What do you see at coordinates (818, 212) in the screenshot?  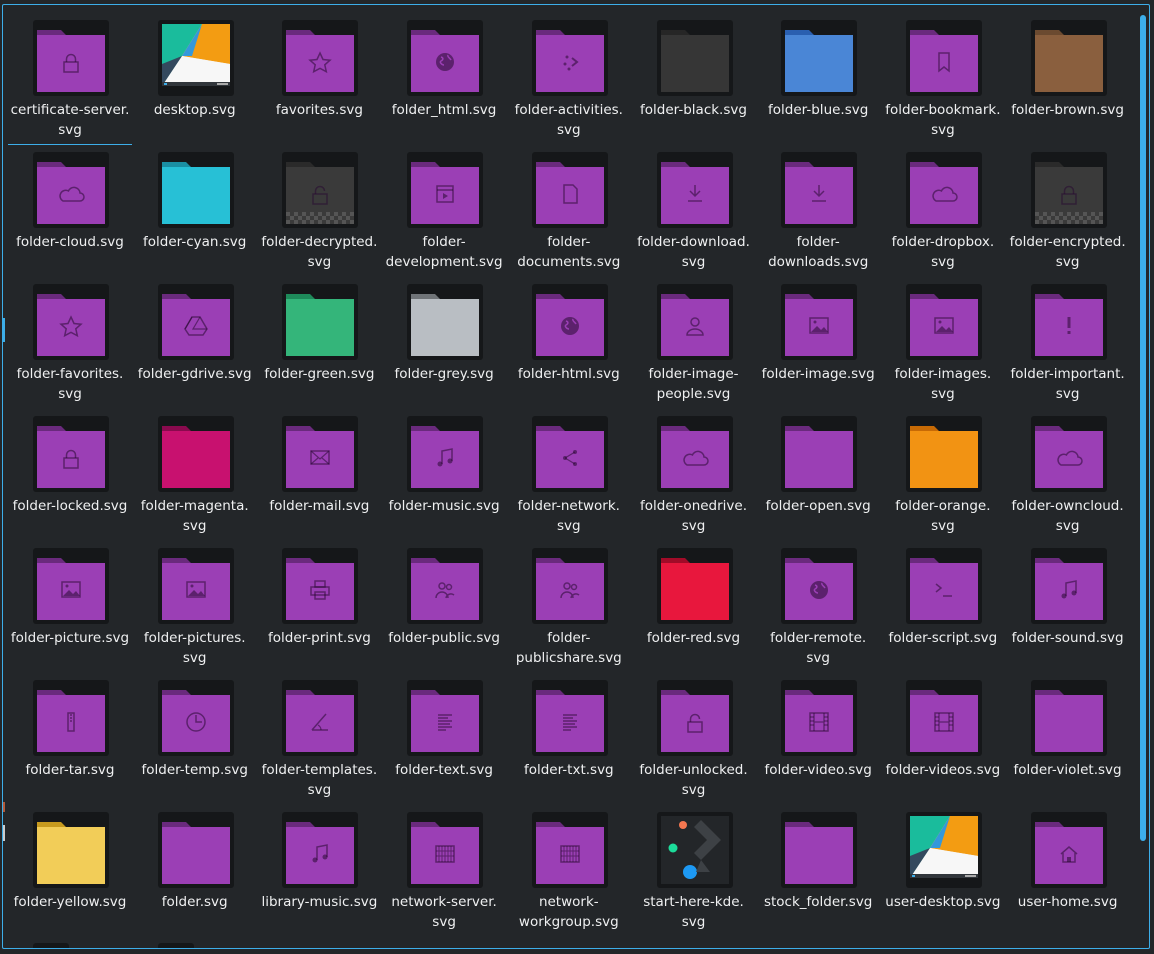 I see `file-item-folder-downloads: folder- downloads.svg` at bounding box center [818, 212].